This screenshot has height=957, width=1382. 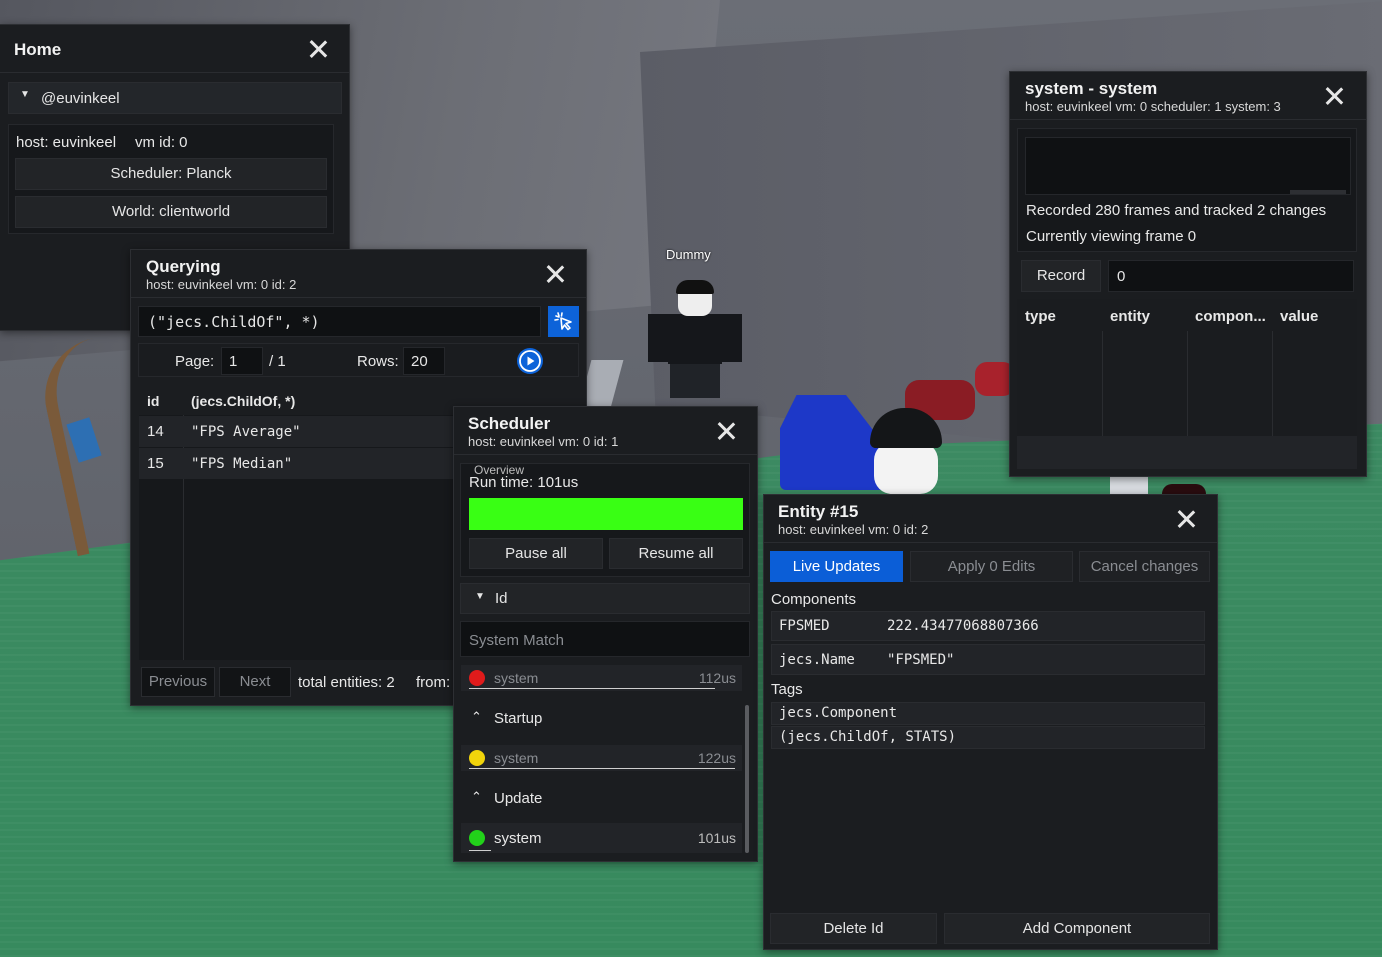 What do you see at coordinates (518, 798) in the screenshot?
I see `group-label: Update` at bounding box center [518, 798].